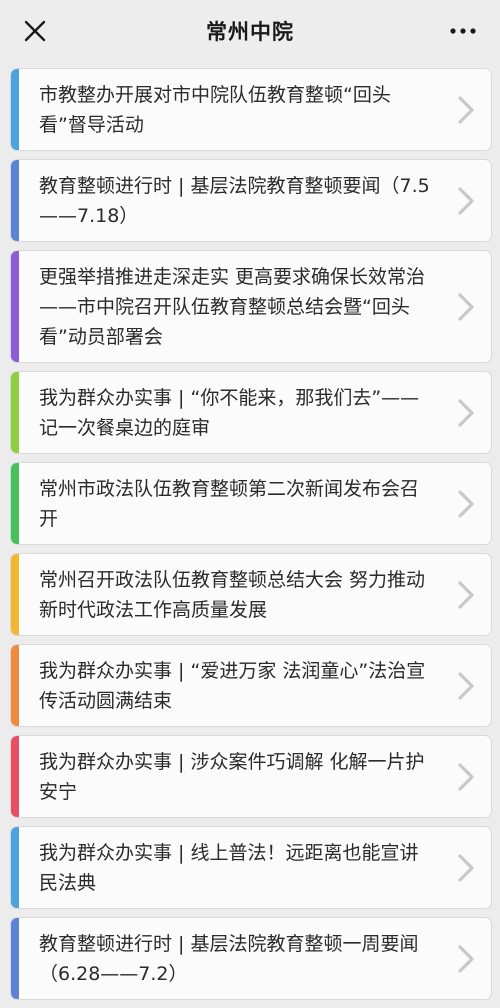  I want to click on article-card: 我为群众办实事 | “爱进万家 法润童心”法治宣传活动圆满结束, so click(251, 685).